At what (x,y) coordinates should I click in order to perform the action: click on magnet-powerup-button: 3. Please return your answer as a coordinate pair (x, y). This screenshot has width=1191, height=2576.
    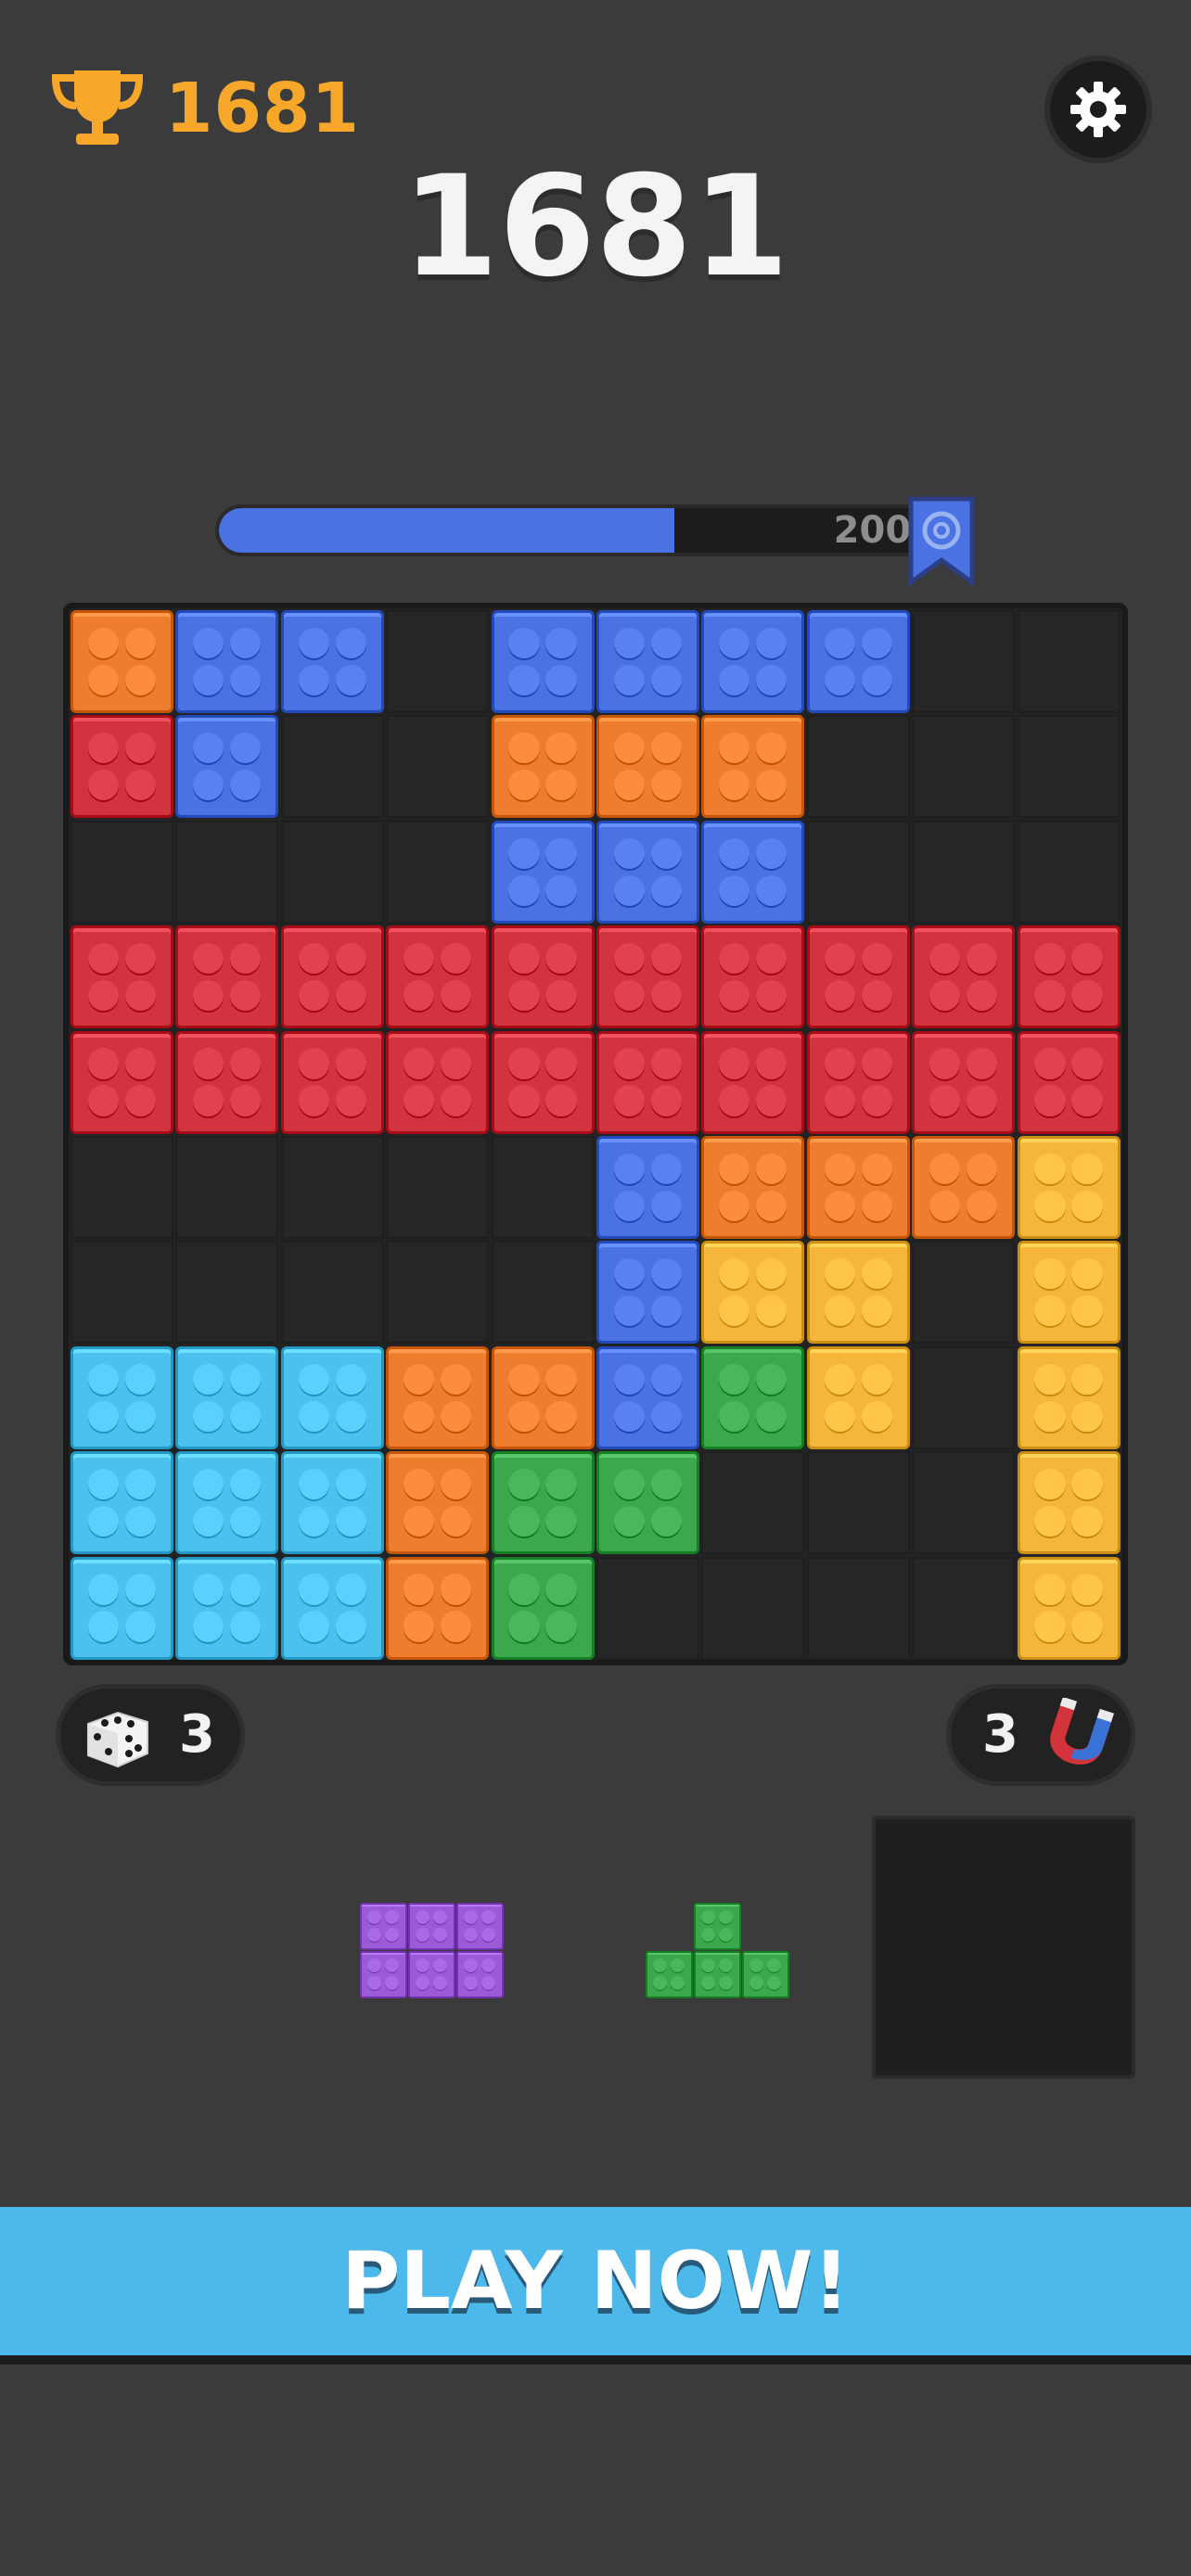
    Looking at the image, I should click on (1040, 1735).